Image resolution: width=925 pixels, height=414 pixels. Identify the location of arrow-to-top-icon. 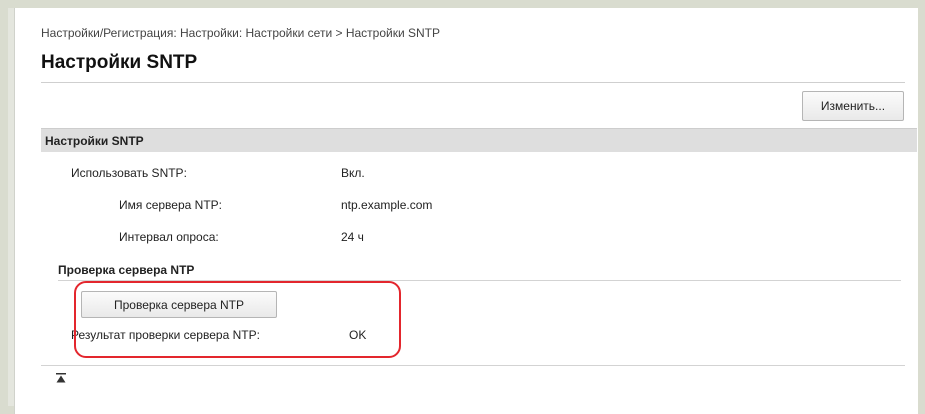
(61, 378).